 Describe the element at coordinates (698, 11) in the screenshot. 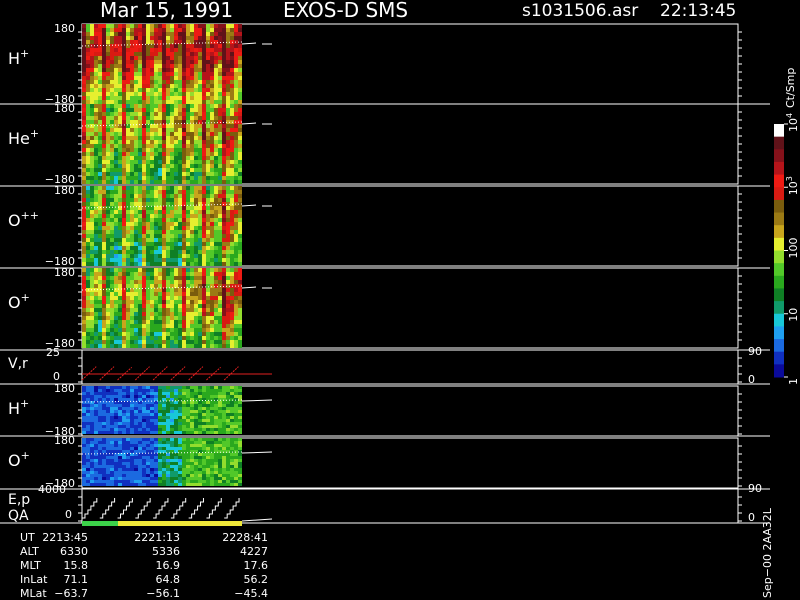

I see `header-time: 22:13:45` at that location.